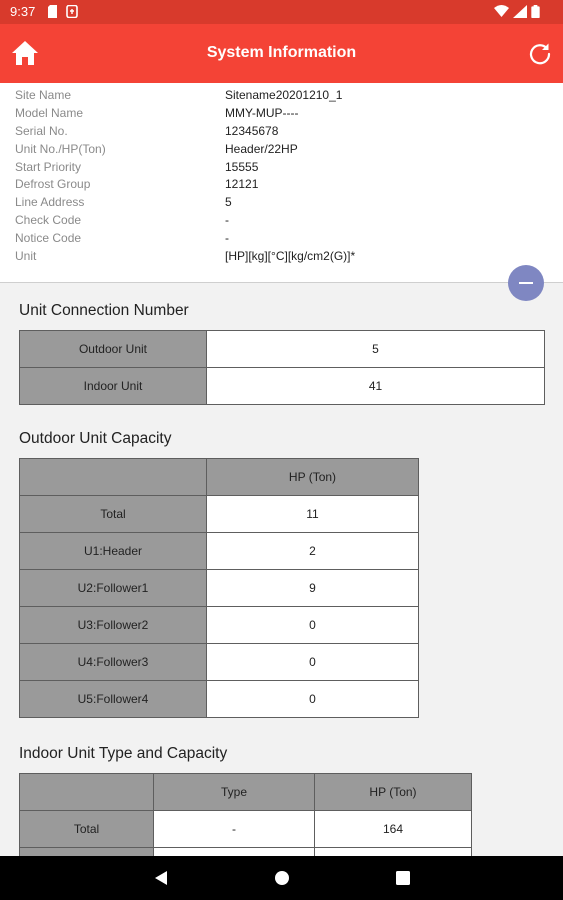 The image size is (563, 900). What do you see at coordinates (113, 386) in the screenshot?
I see `row-label: Indoor Unit` at bounding box center [113, 386].